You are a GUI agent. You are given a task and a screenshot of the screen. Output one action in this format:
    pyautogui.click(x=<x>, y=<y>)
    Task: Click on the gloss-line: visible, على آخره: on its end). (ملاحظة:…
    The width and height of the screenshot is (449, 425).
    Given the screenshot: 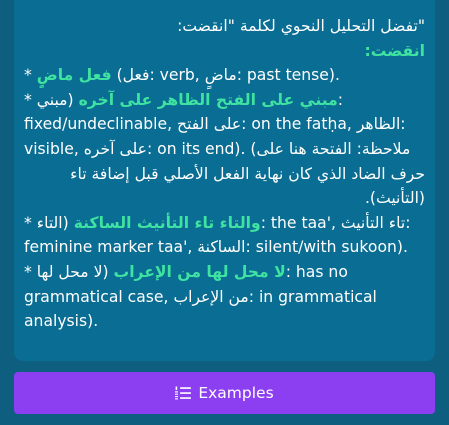 What is the action you would take?
    pyautogui.click(x=217, y=148)
    